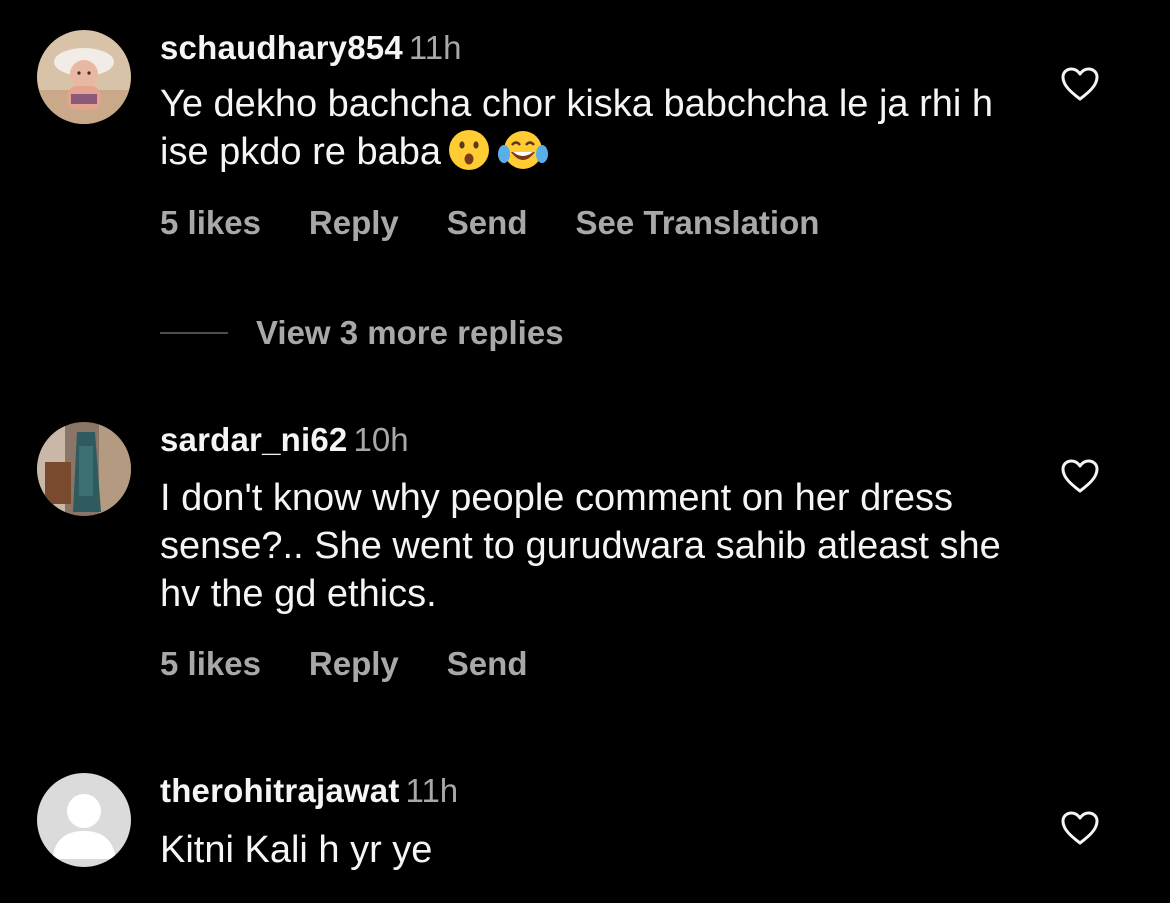 The height and width of the screenshot is (903, 1170). I want to click on tears-of-joy-emoji, so click(522, 150).